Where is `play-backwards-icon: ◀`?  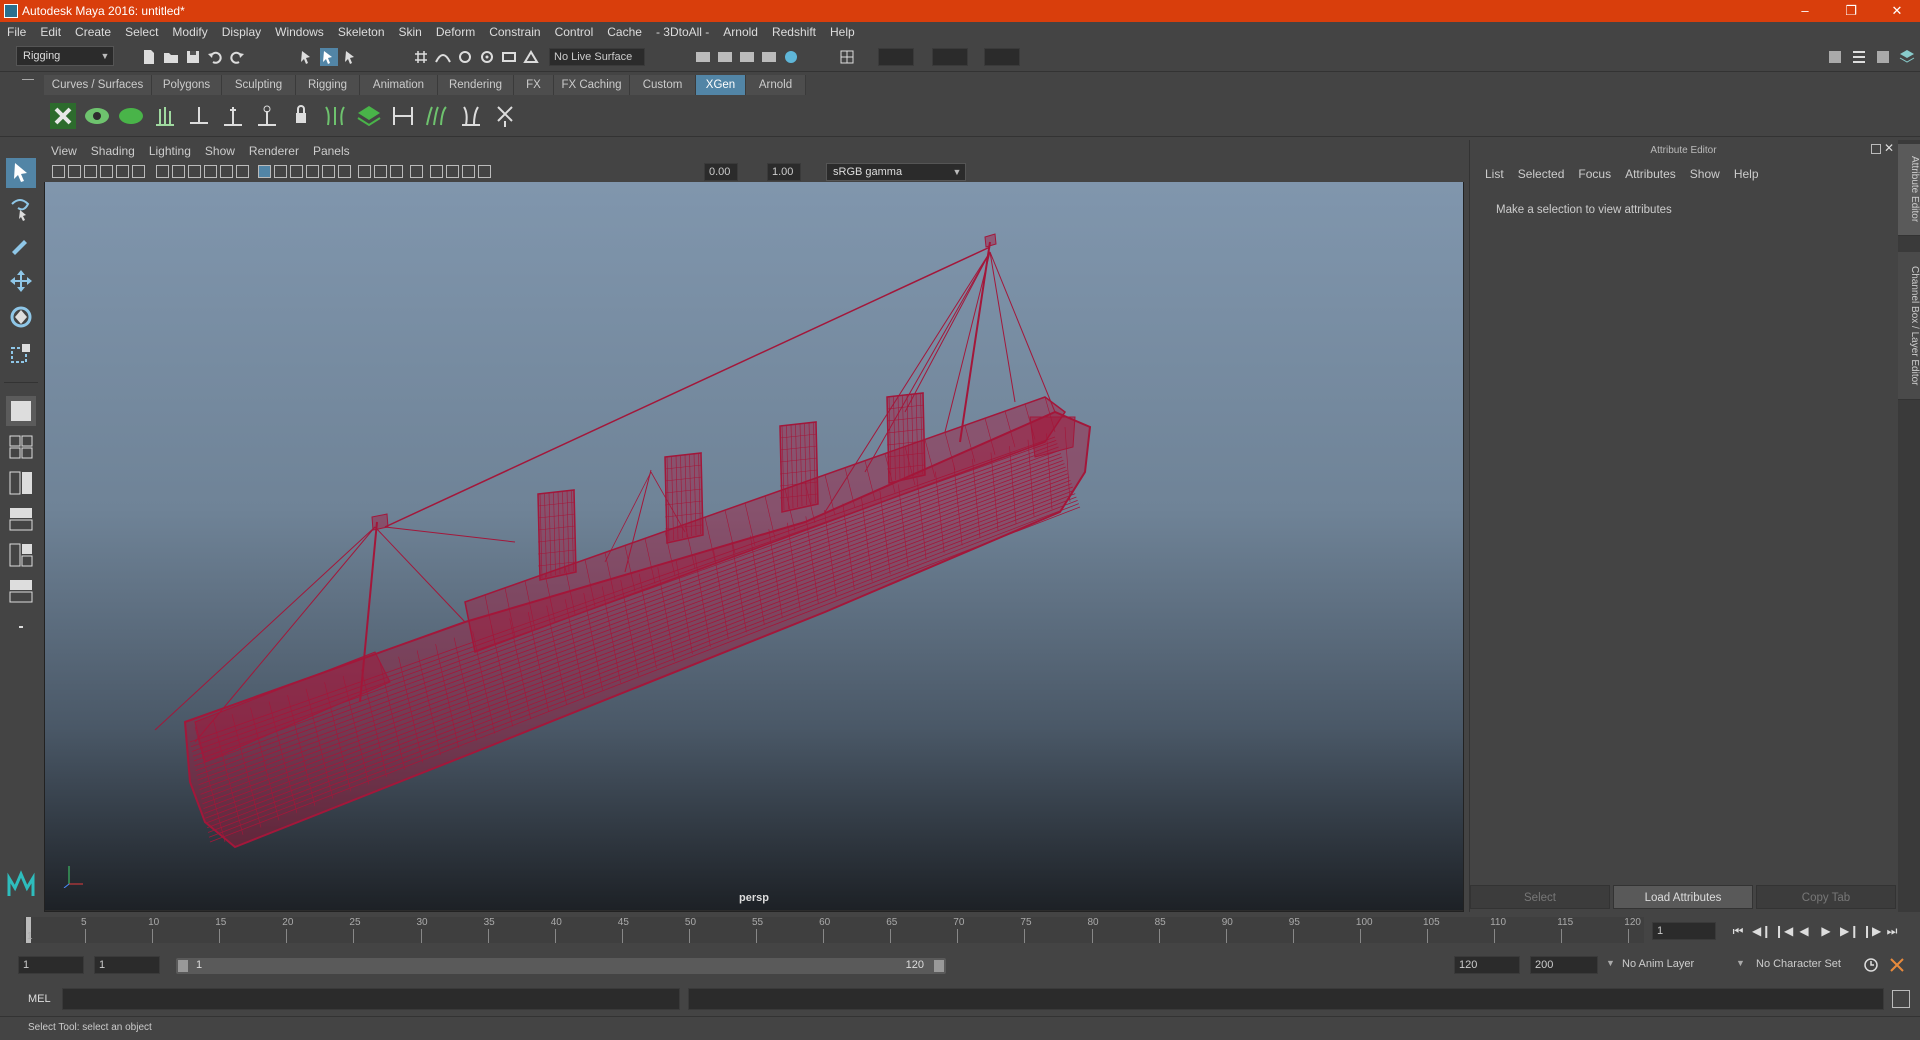
play-backwards-icon: ◀ is located at coordinates (1804, 931).